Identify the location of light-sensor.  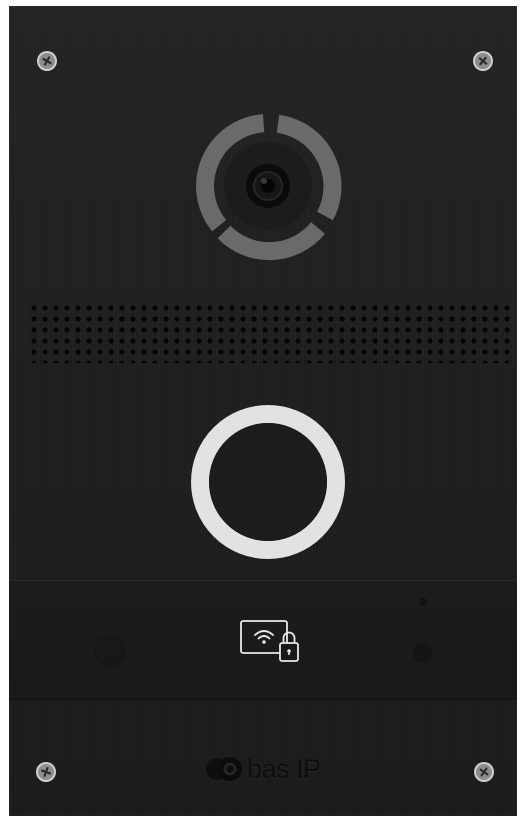
(423, 602).